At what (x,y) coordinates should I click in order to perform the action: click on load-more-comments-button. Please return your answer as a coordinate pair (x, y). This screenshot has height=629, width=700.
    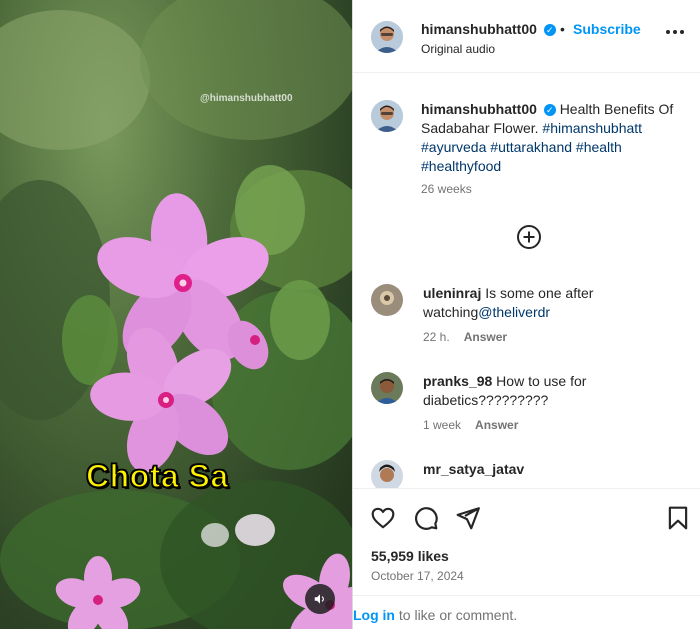
    Looking at the image, I should click on (529, 237).